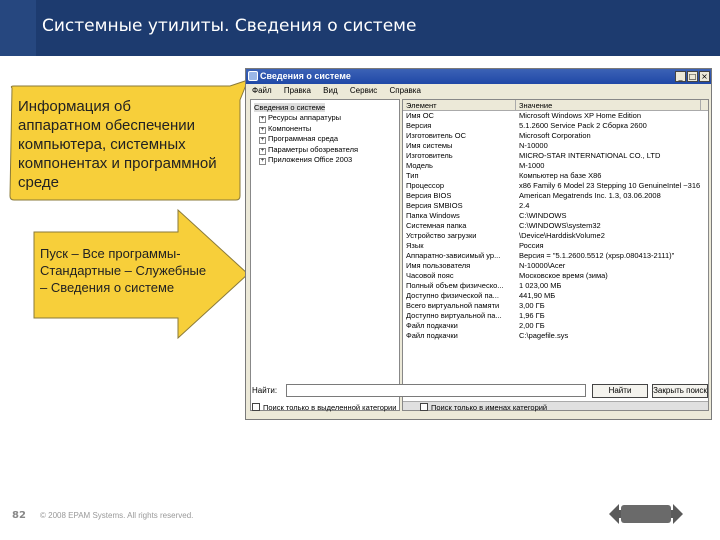 This screenshot has height=540, width=720. Describe the element at coordinates (229, 26) in the screenshot. I see `slide-title: Системные утилиты. Сведения о системе` at that location.